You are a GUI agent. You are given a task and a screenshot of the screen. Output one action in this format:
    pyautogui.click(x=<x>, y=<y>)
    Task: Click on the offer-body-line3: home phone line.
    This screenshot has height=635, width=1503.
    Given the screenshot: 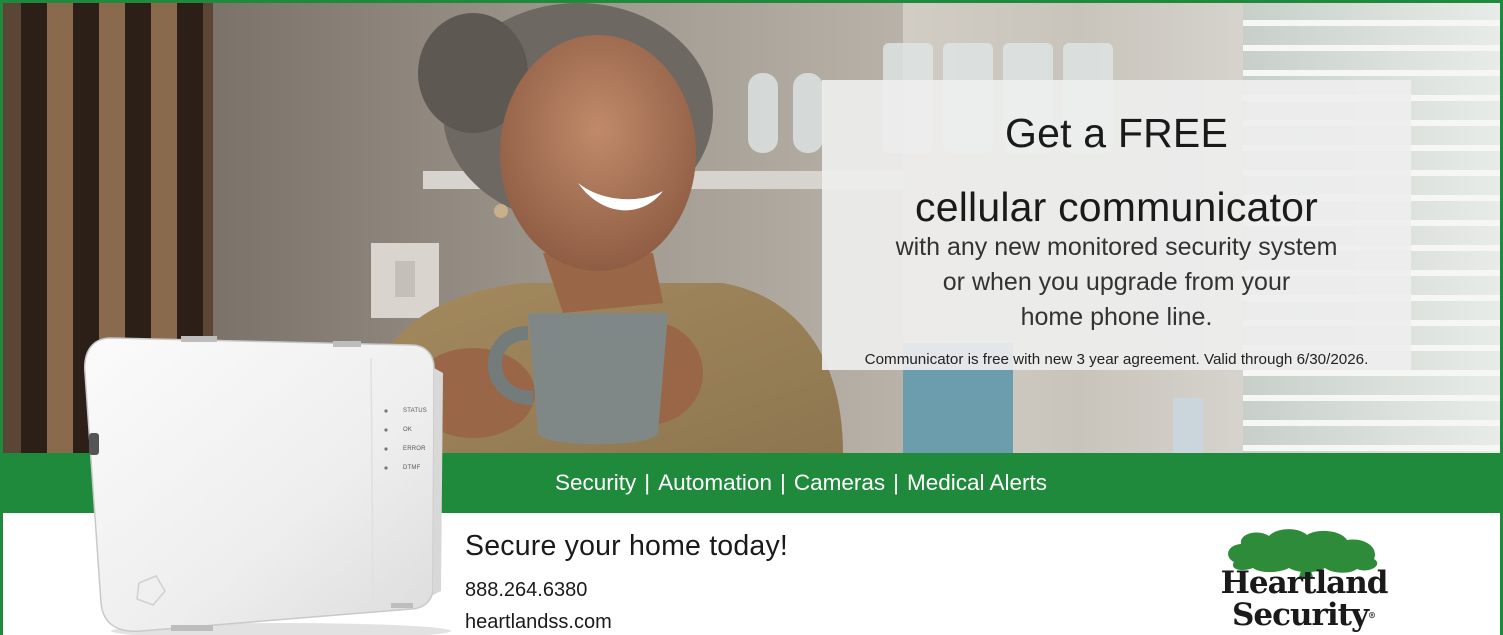 What is the action you would take?
    pyautogui.click(x=1116, y=317)
    